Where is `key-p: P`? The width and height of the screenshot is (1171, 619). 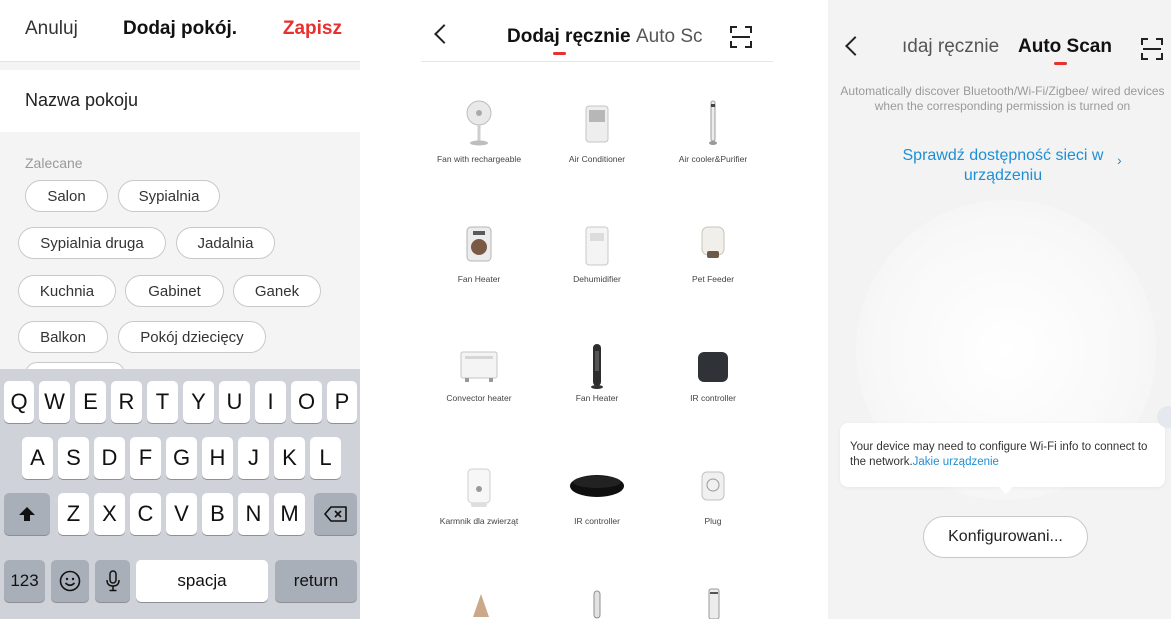
key-p: P is located at coordinates (342, 402).